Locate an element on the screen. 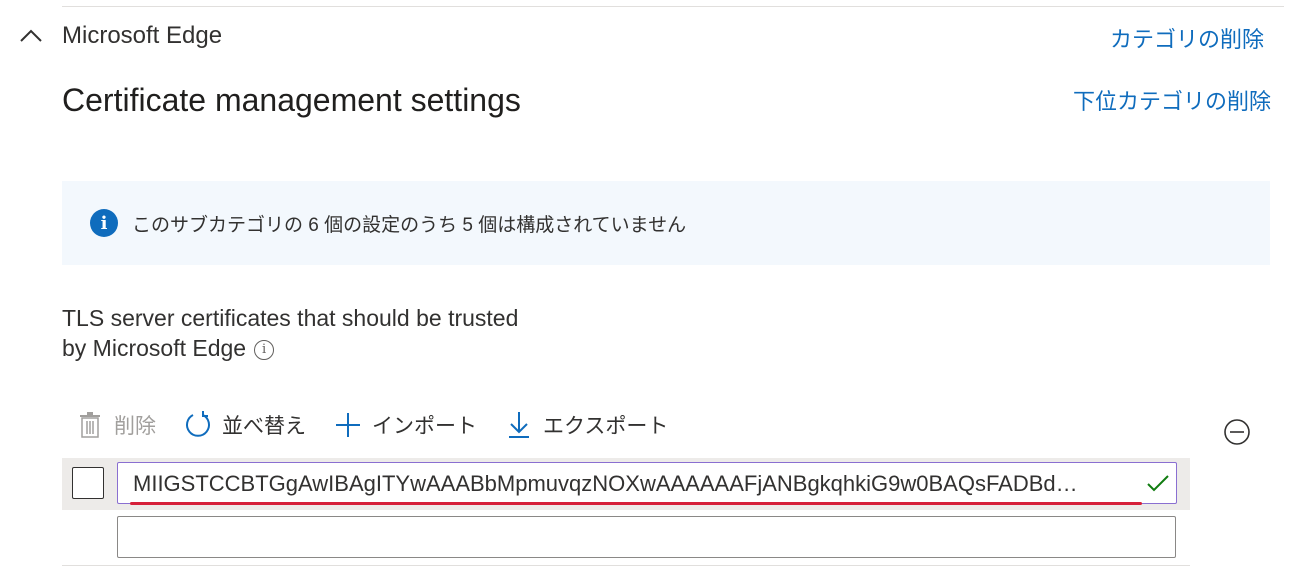 This screenshot has width=1302, height=568. chevron-up-icon is located at coordinates (31, 36).